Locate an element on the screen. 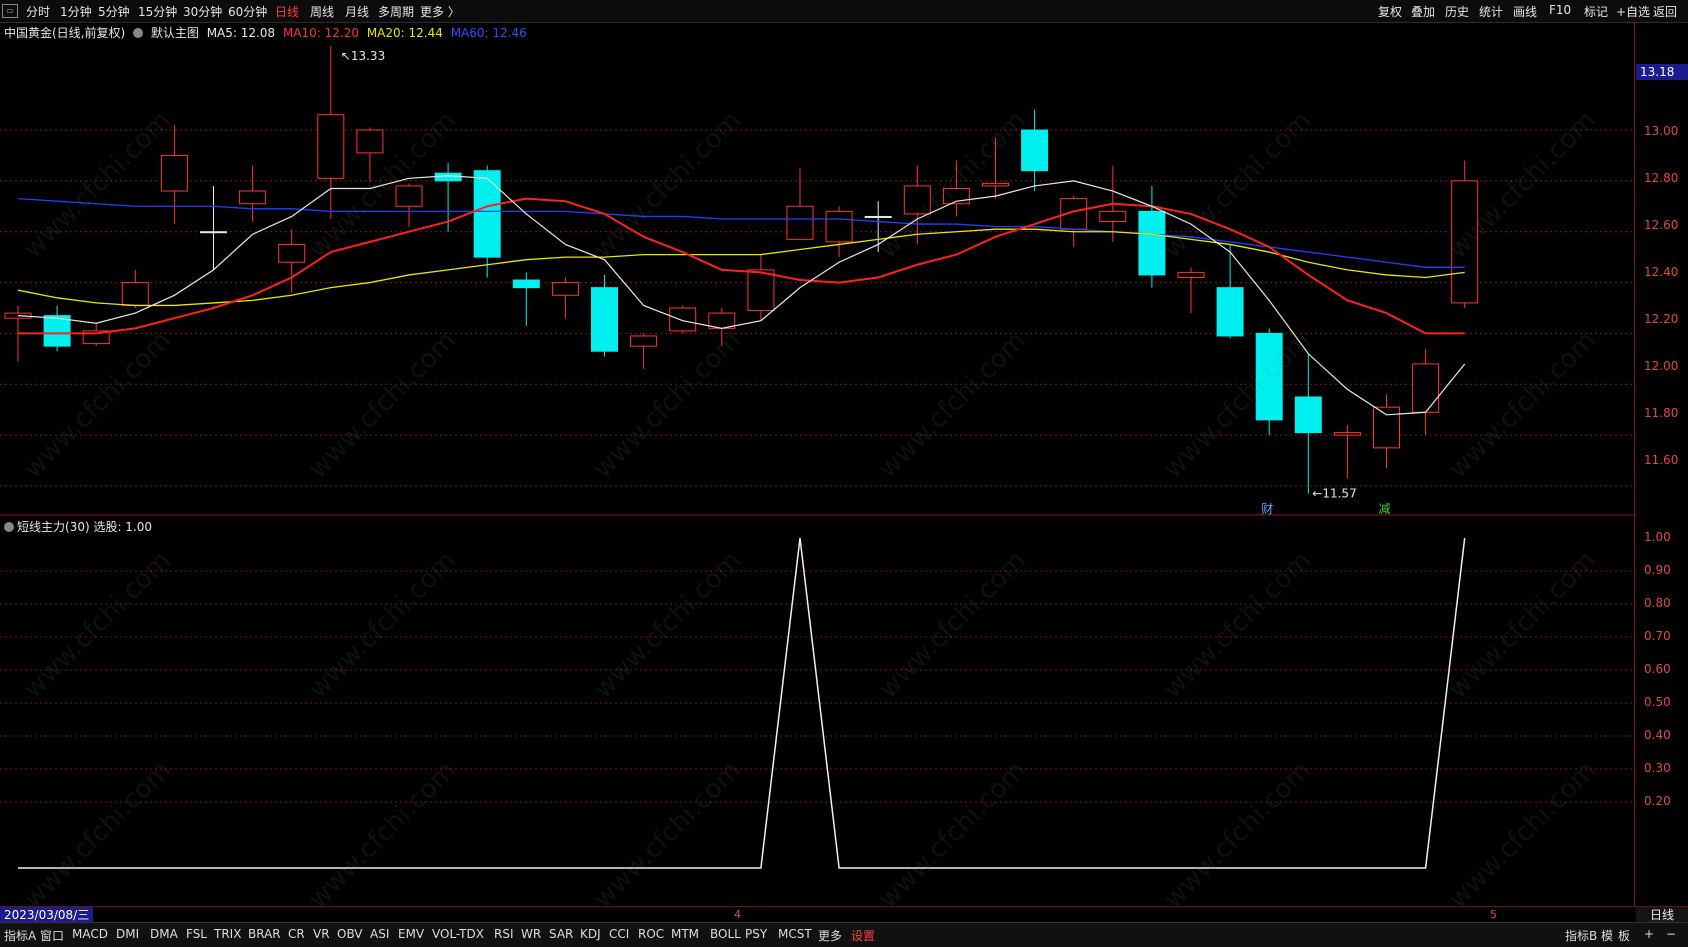  indicator-tab-23: MCST is located at coordinates (795, 934).